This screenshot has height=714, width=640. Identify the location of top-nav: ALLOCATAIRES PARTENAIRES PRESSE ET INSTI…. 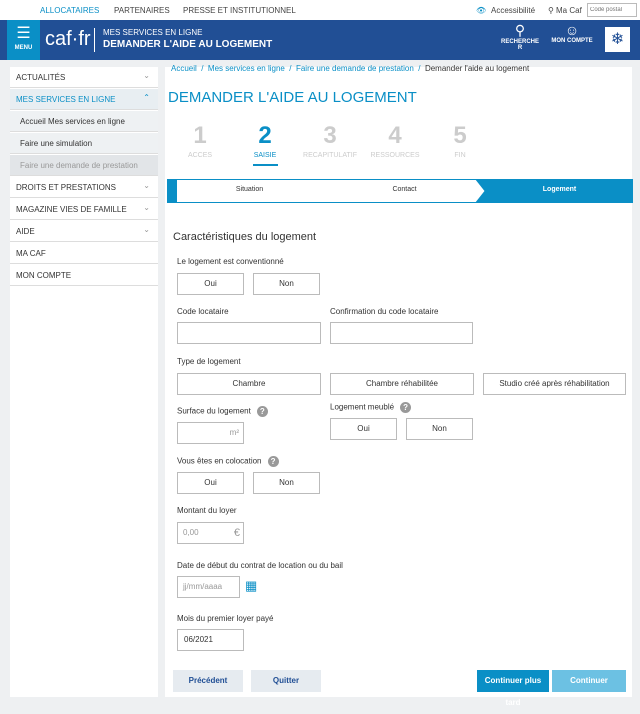
(320, 10).